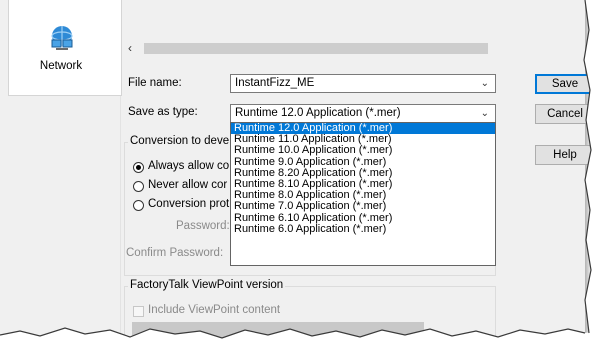 Image resolution: width=597 pixels, height=351 pixels. What do you see at coordinates (138, 186) in the screenshot?
I see `radio-never-allow` at bounding box center [138, 186].